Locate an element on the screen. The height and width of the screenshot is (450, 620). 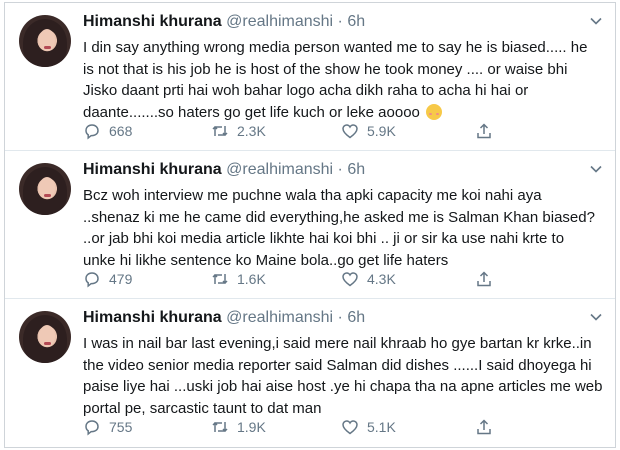
like-button: 4.3K is located at coordinates (368, 279).